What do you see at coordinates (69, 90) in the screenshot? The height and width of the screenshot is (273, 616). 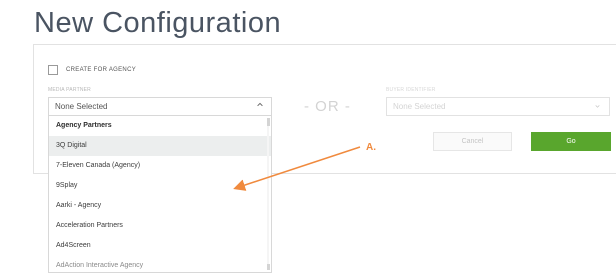 I see `media-partner-label: MEDIA PARTNER` at bounding box center [69, 90].